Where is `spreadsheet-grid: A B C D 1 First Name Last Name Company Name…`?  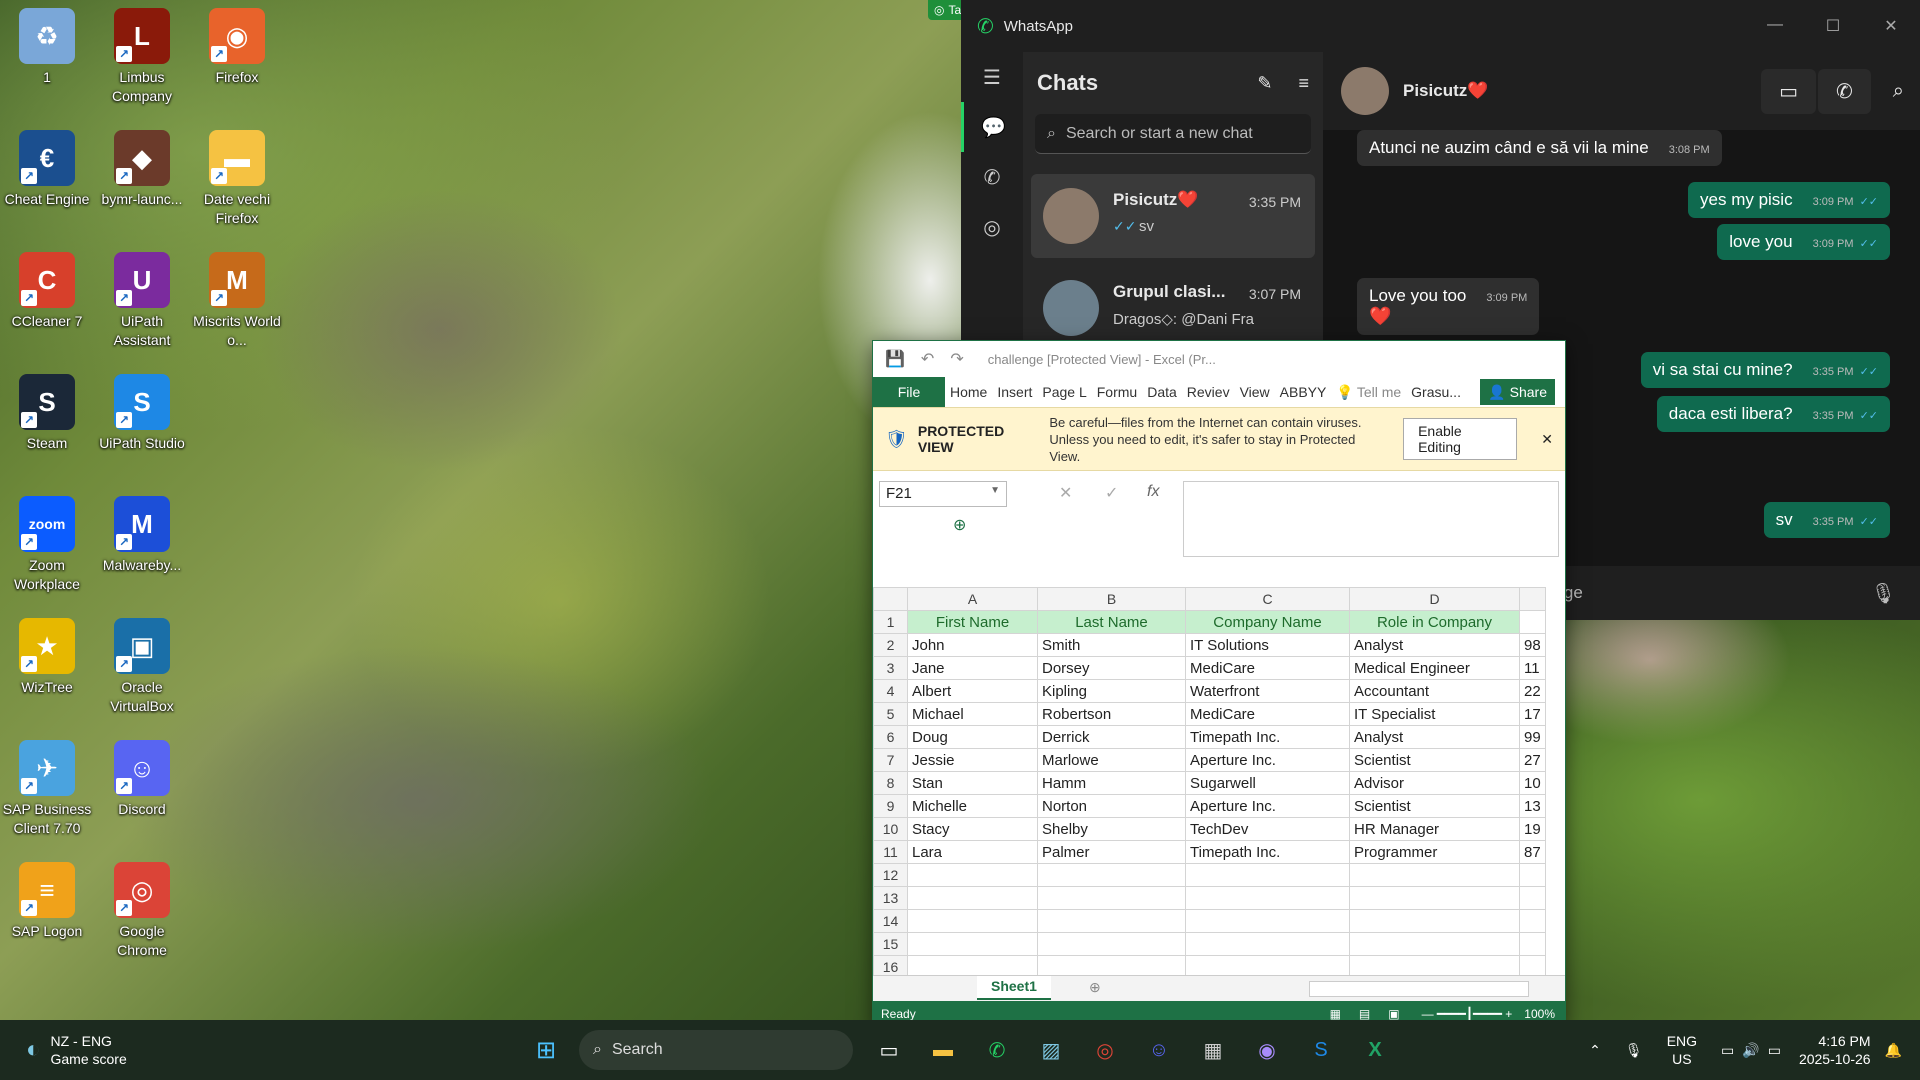 spreadsheet-grid: A B C D 1 First Name Last Name Company Name… is located at coordinates (1211, 783).